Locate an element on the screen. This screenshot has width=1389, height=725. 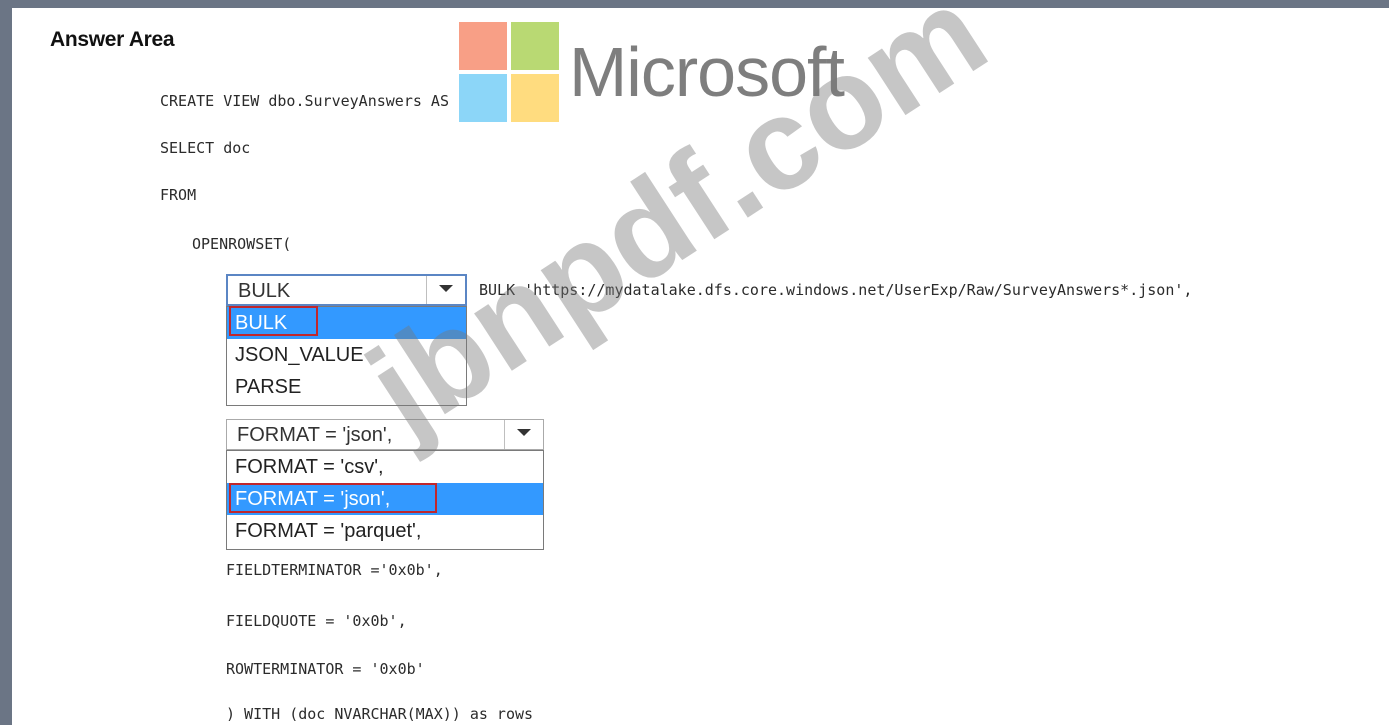
format-option-parquet: FORMAT = 'parquet', is located at coordinates (385, 531).